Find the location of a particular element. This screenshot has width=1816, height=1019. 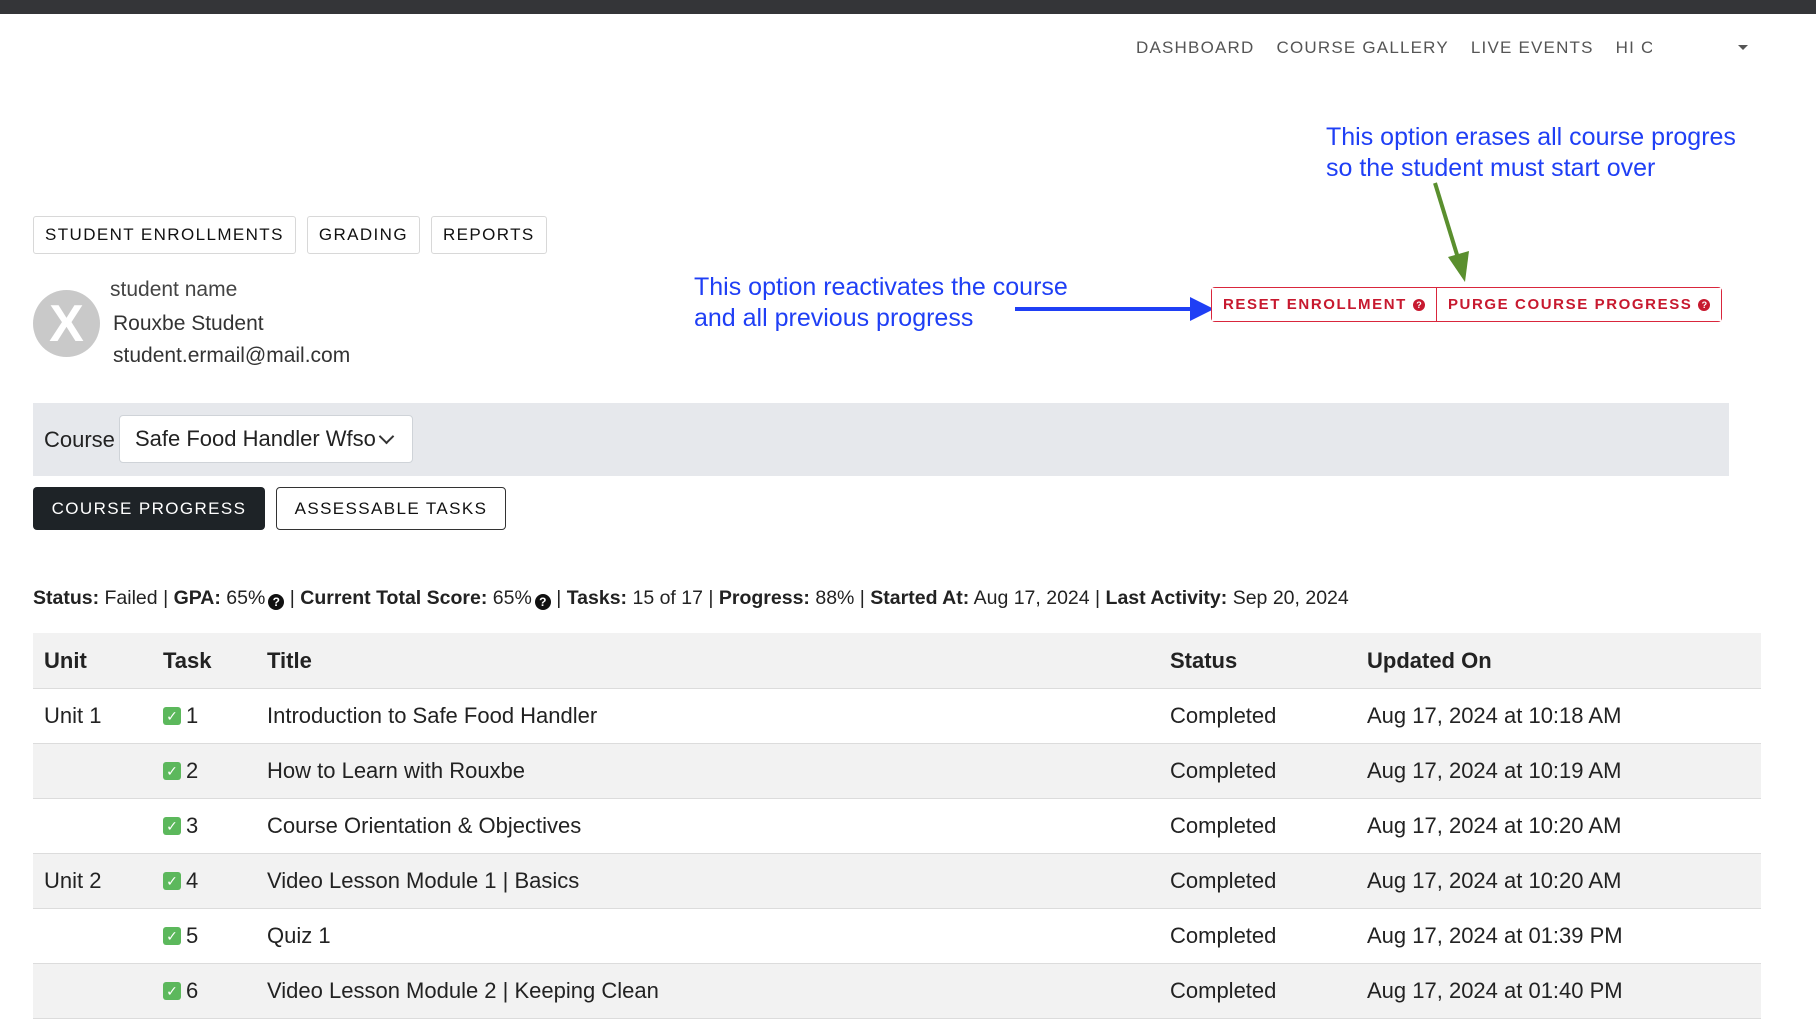

header-task: Task is located at coordinates (187, 660).